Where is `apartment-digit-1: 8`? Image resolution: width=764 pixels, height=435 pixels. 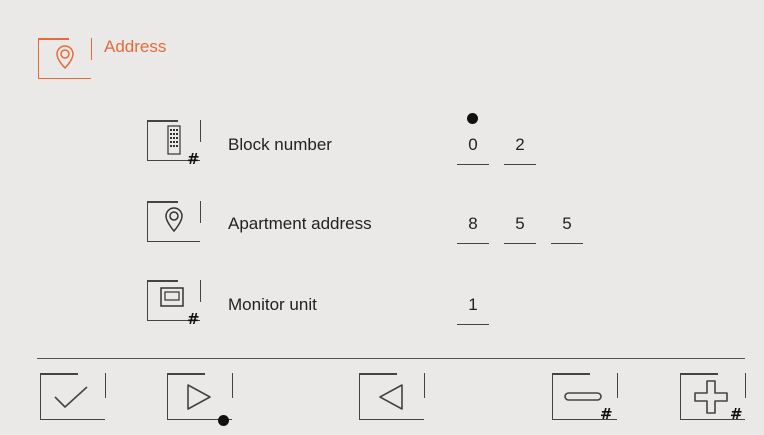
apartment-digit-1: 8 is located at coordinates (473, 229).